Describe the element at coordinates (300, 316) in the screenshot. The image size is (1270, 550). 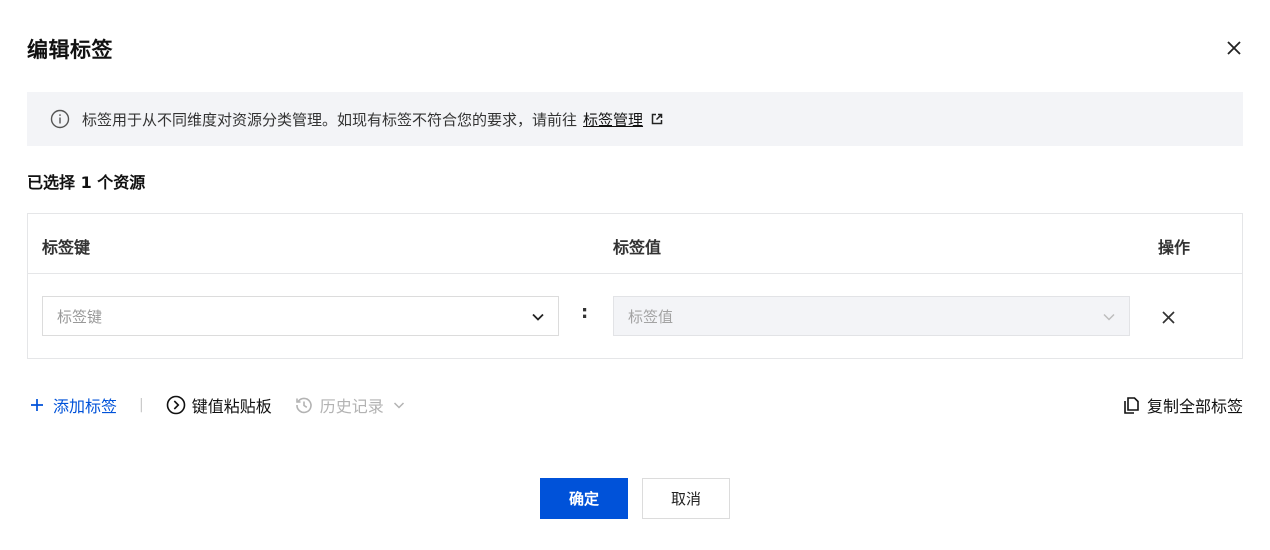
I see `tag-key-select: 标签键` at that location.